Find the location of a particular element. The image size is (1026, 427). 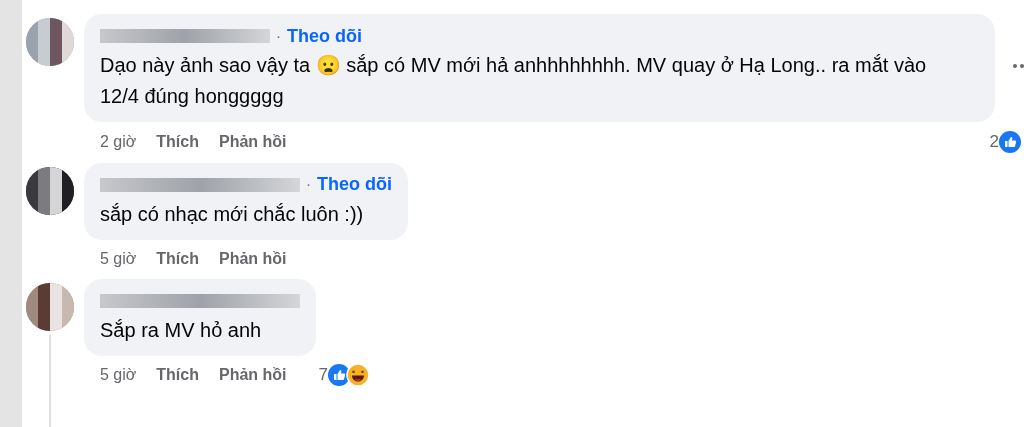

thumbs-up-icon is located at coordinates (1010, 141).